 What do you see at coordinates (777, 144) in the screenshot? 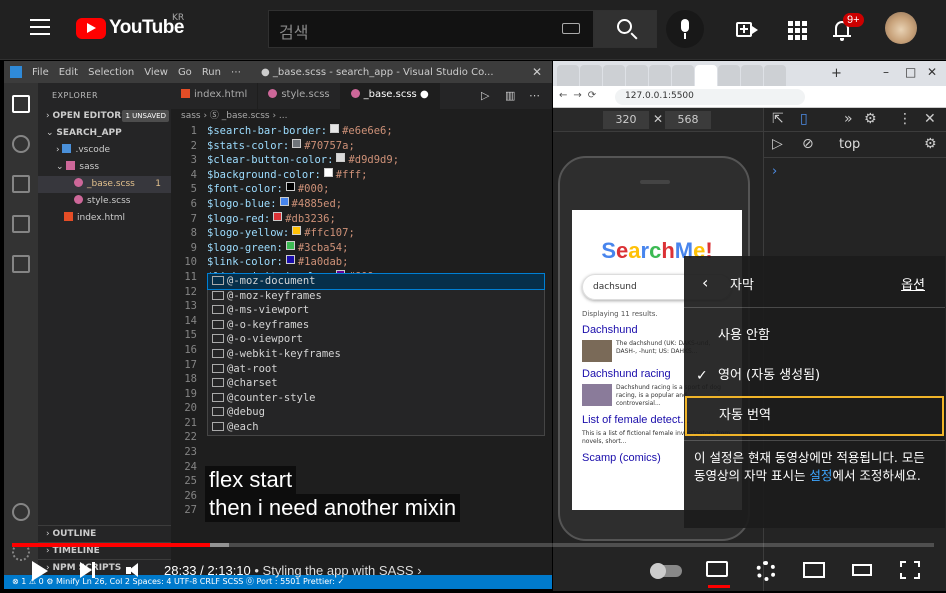
I see `sidebar-toggle-icon: ▷` at bounding box center [777, 144].